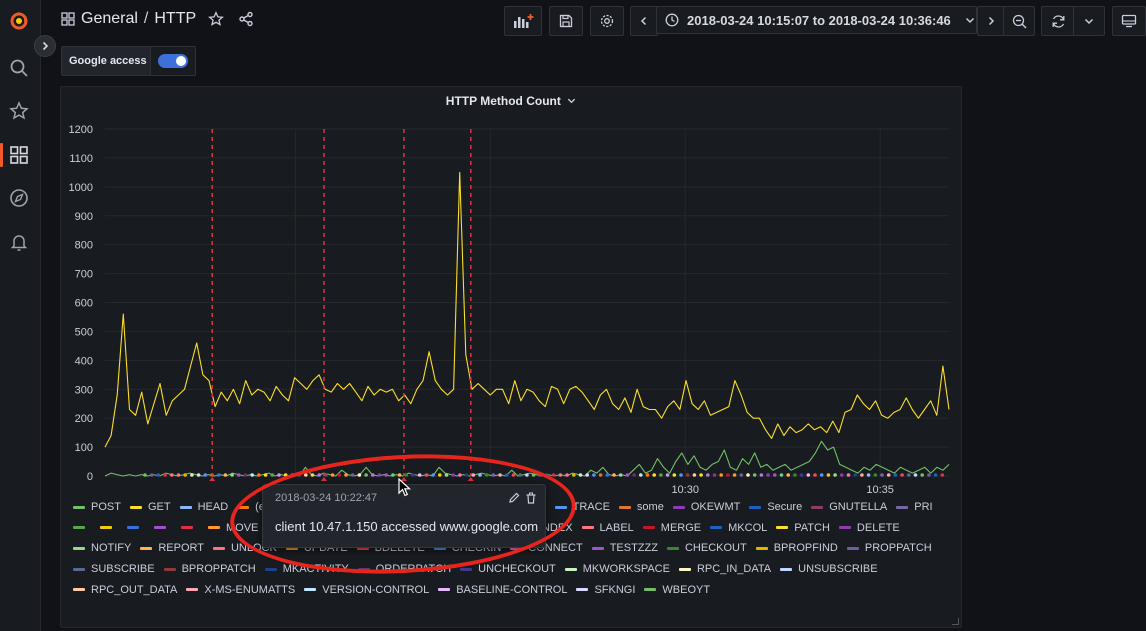  Describe the element at coordinates (109, 19) in the screenshot. I see `breadcrumb-folder: General` at that location.